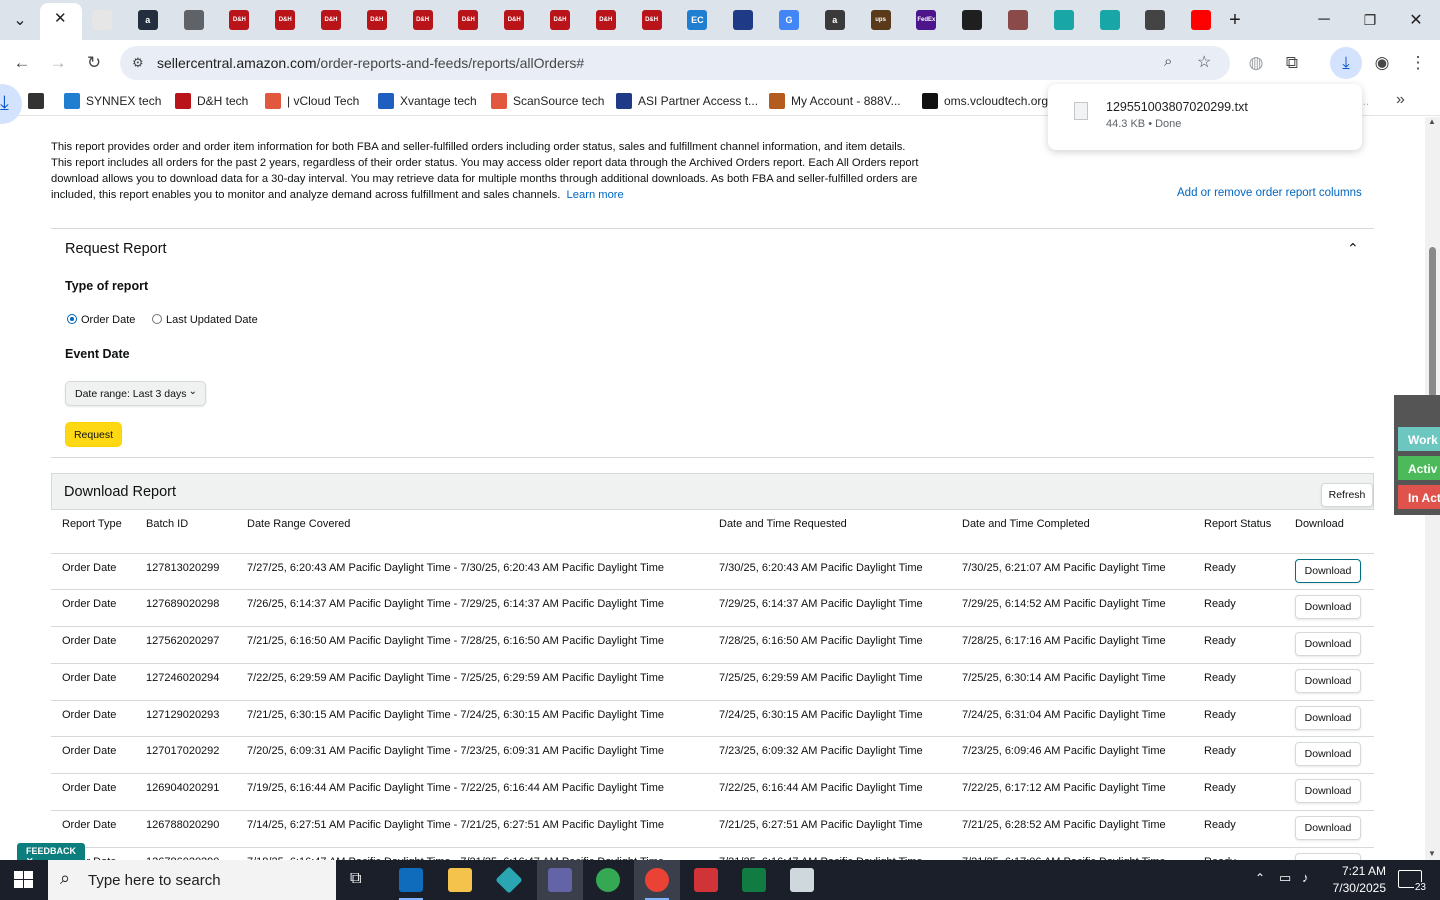  What do you see at coordinates (514, 20) in the screenshot?
I see `tab-favicon-dh-7-icon: D&H` at bounding box center [514, 20].